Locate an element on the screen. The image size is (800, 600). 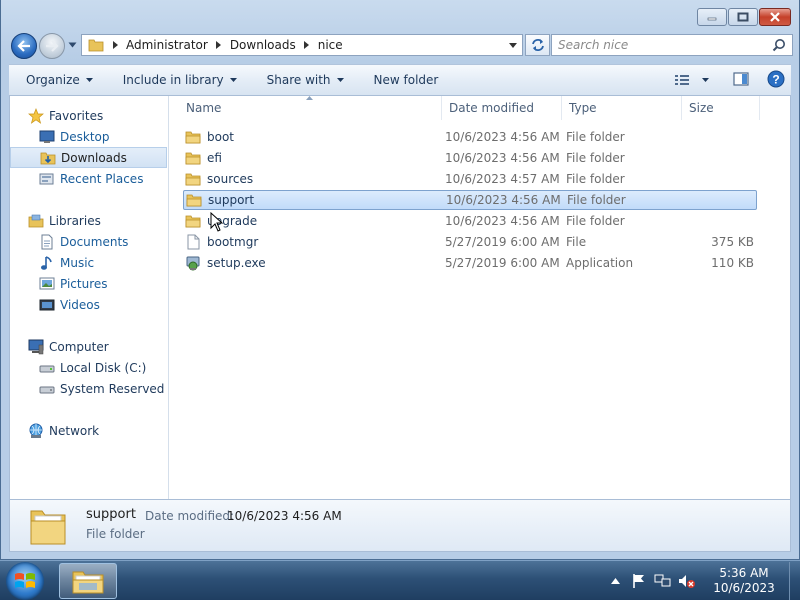
file-name-cell: boot is located at coordinates (209, 137).